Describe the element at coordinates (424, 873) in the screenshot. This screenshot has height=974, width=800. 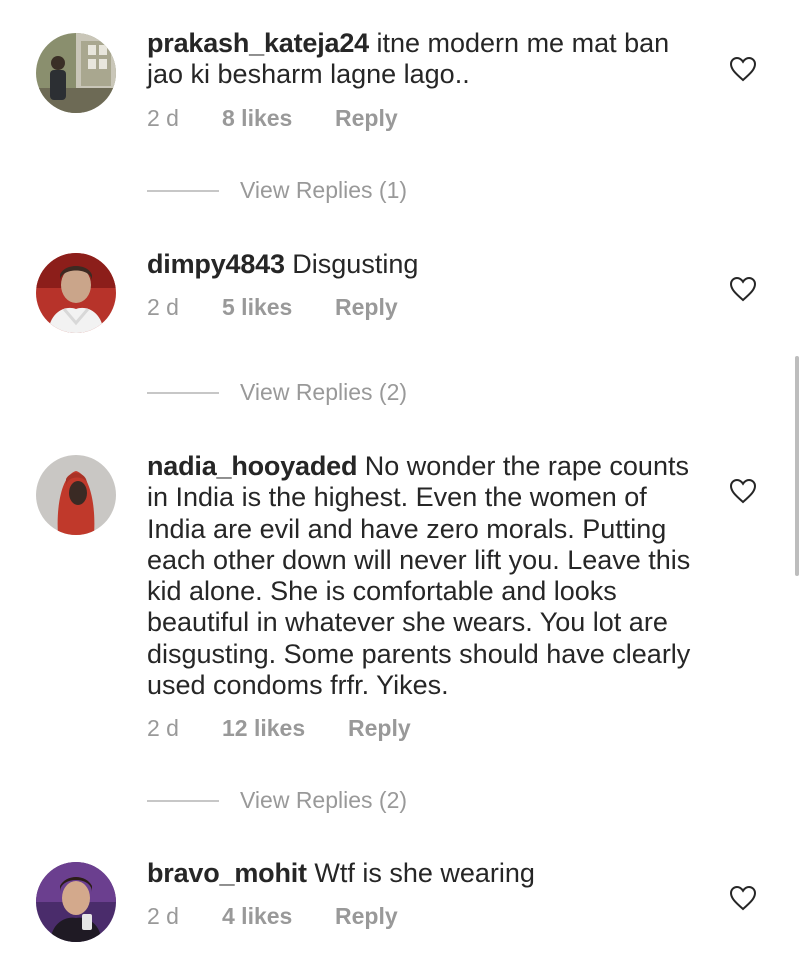
I see `comment-body: Wtf is she wearing` at that location.